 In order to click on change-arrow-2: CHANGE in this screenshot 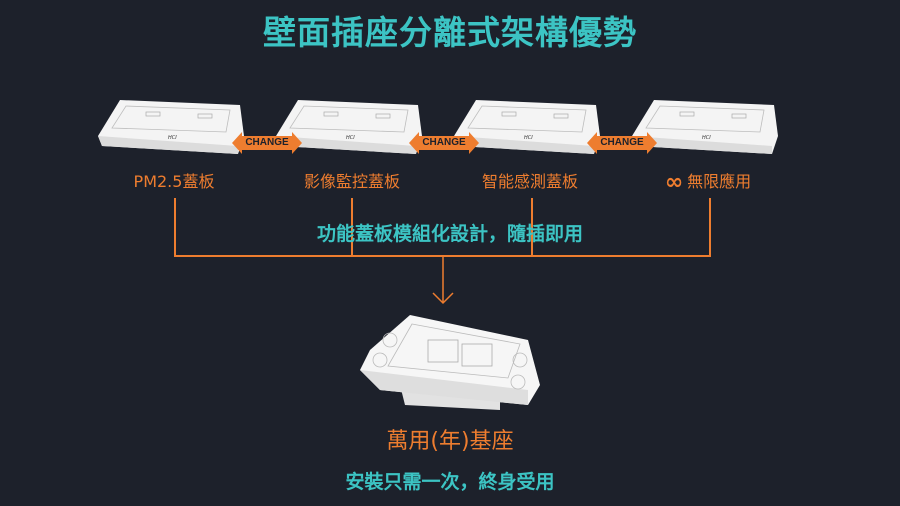, I will do `click(444, 143)`.